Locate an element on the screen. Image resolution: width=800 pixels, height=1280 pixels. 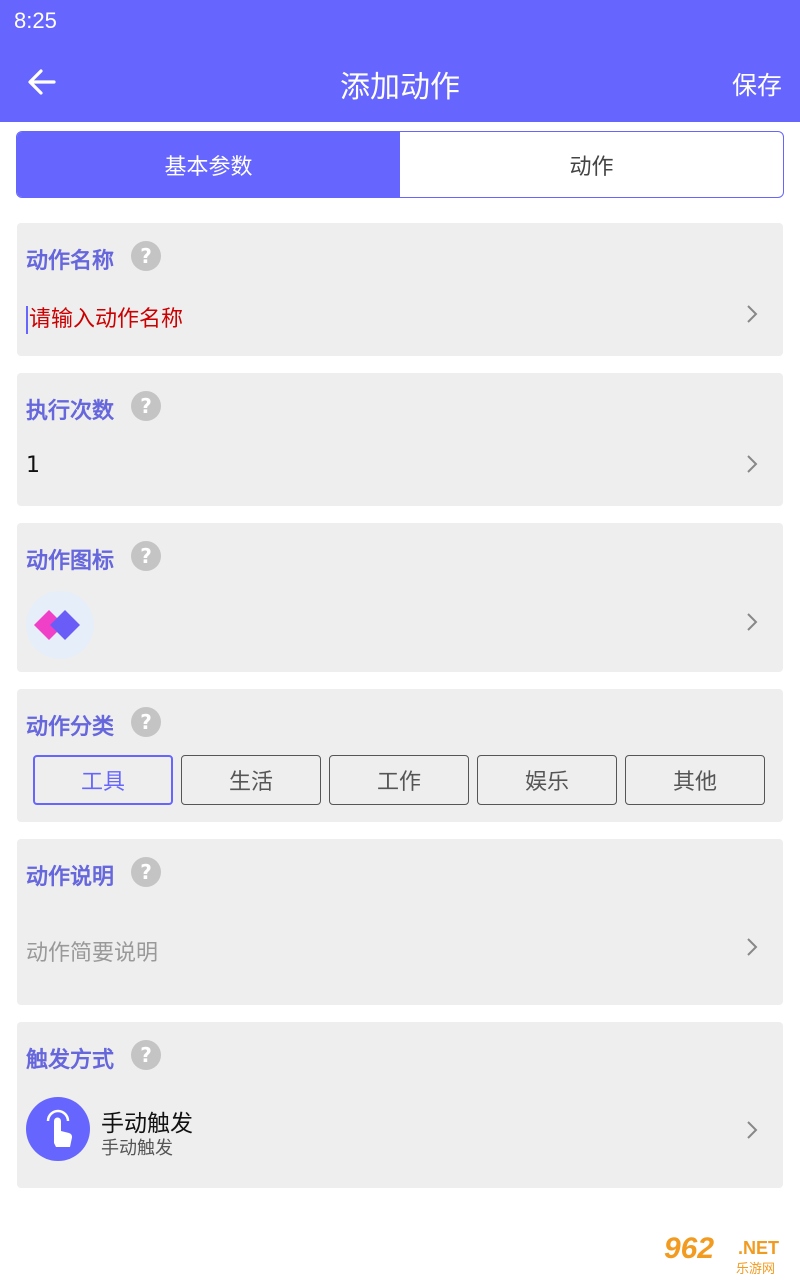
watermark-suffix: .NET is located at coordinates (759, 1248).